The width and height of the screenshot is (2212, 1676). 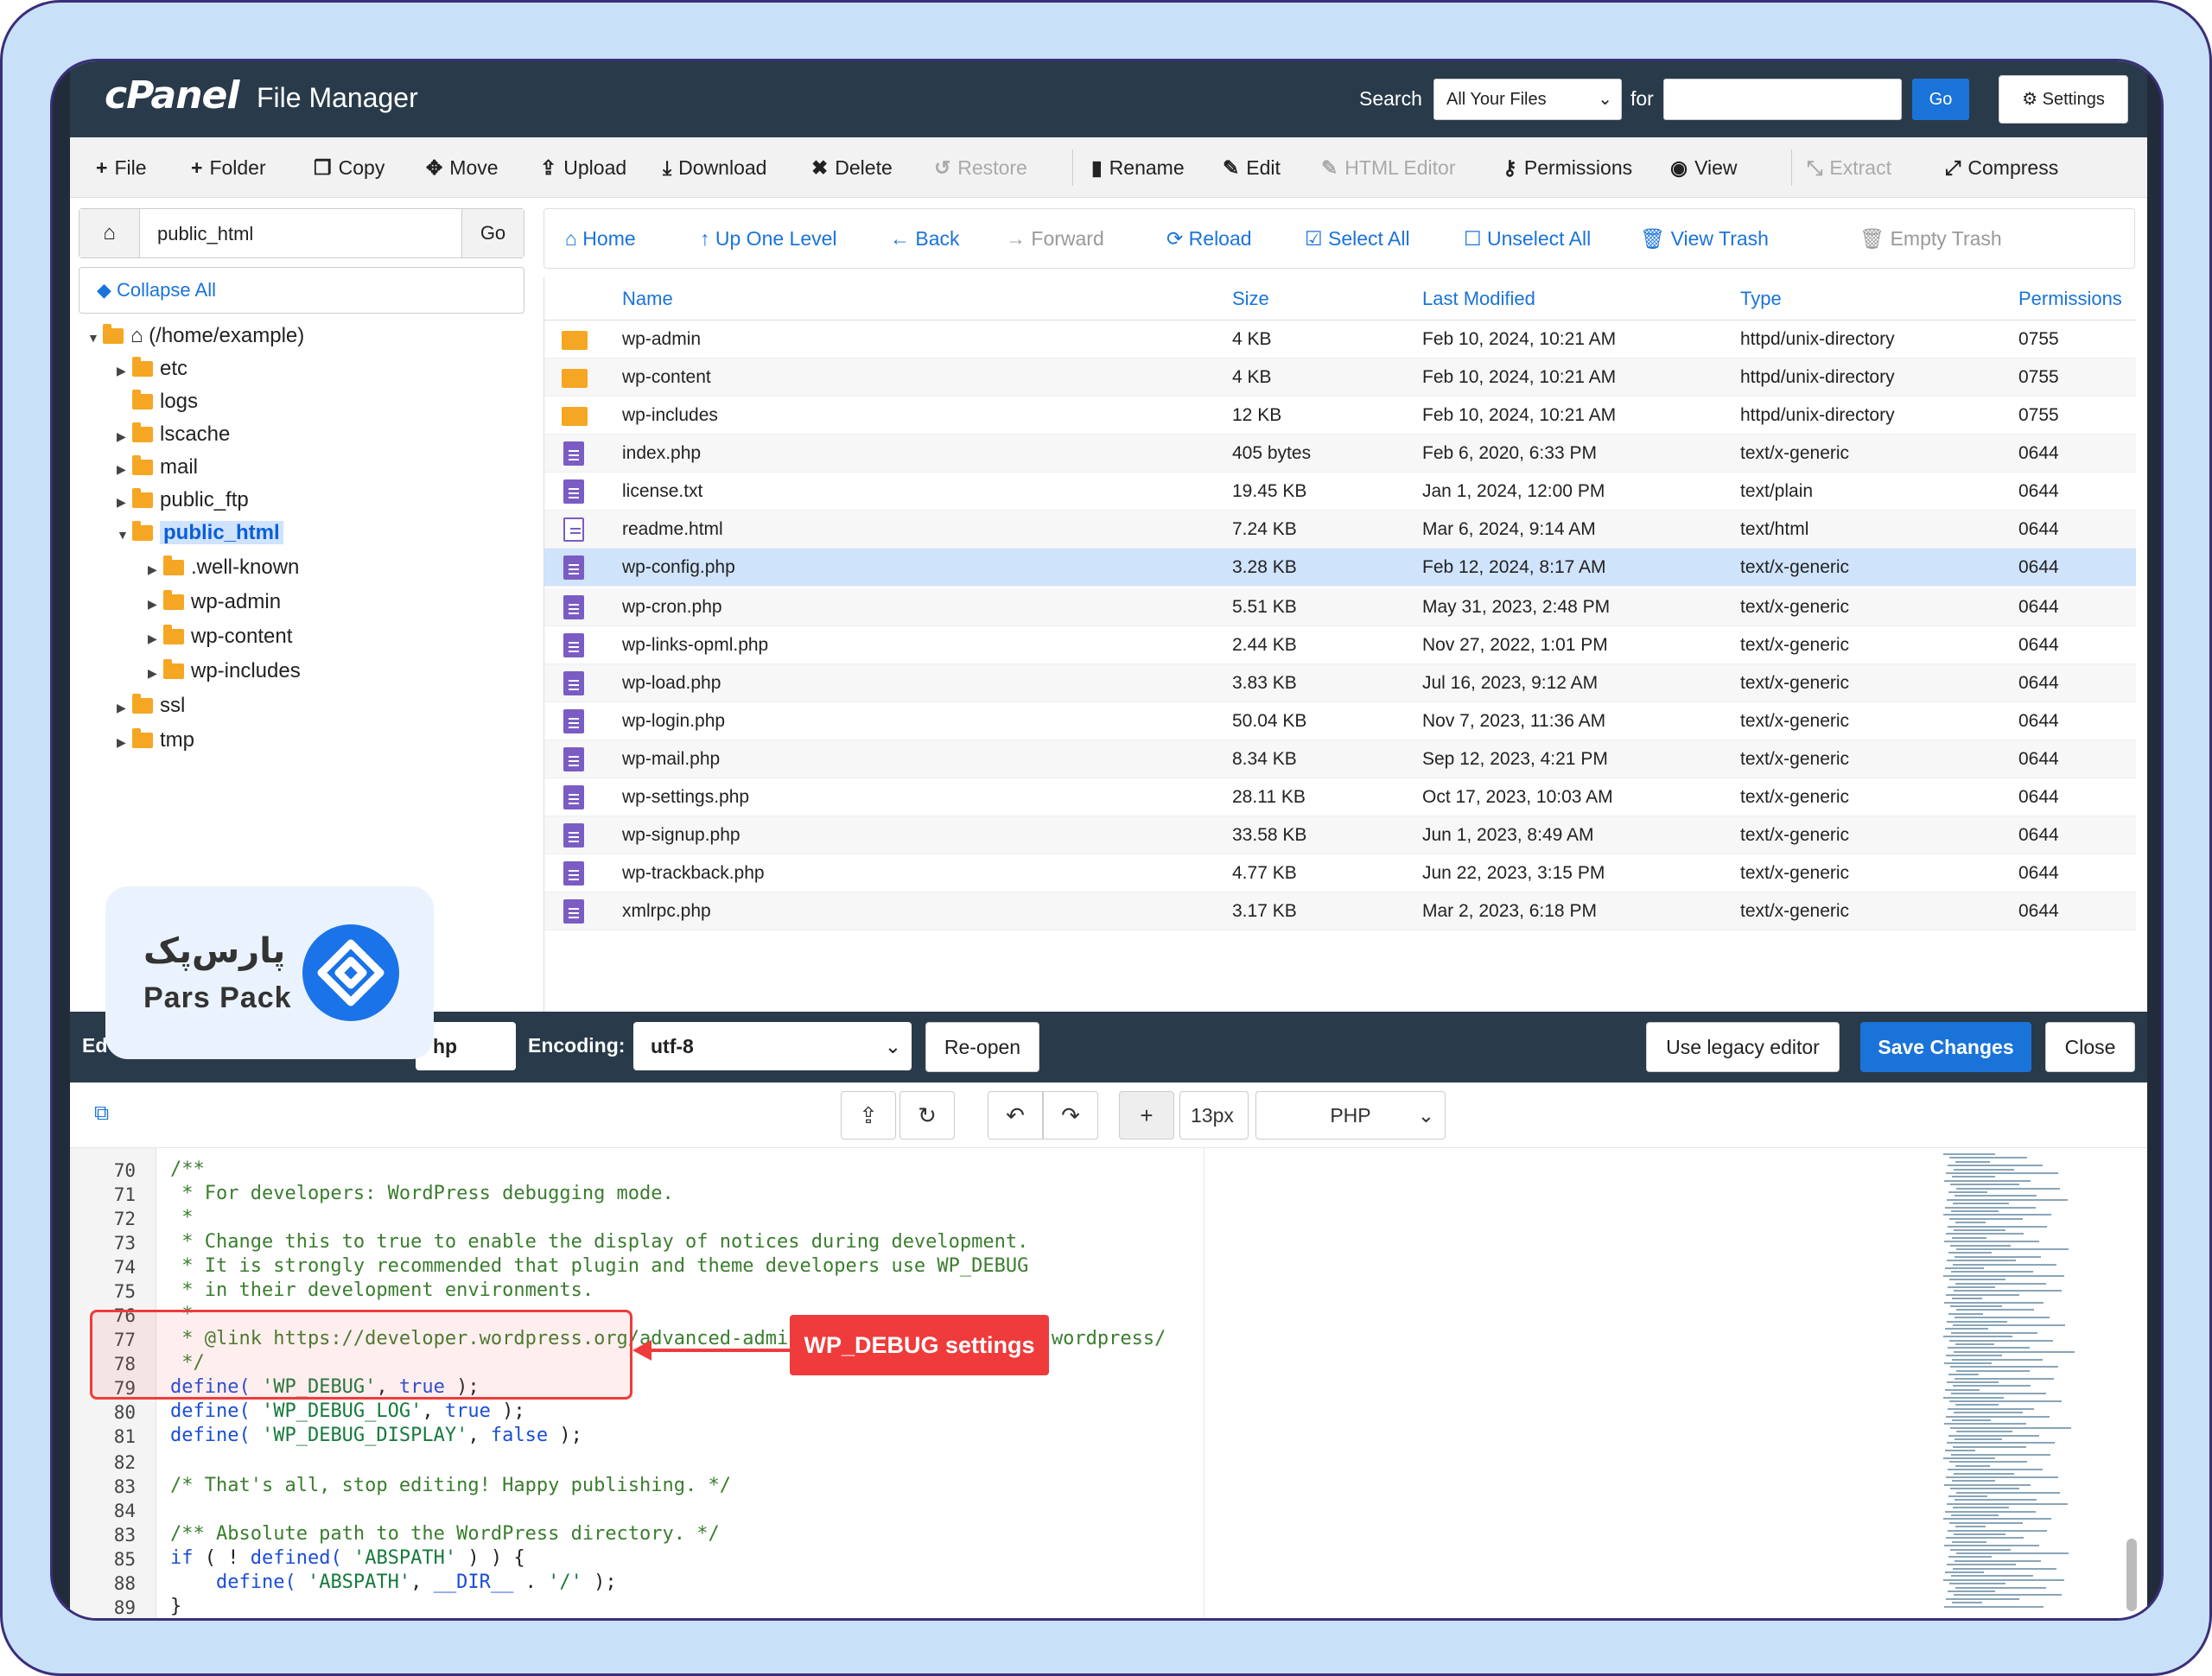 What do you see at coordinates (1263, 167) in the screenshot?
I see `edit-label: Edit` at bounding box center [1263, 167].